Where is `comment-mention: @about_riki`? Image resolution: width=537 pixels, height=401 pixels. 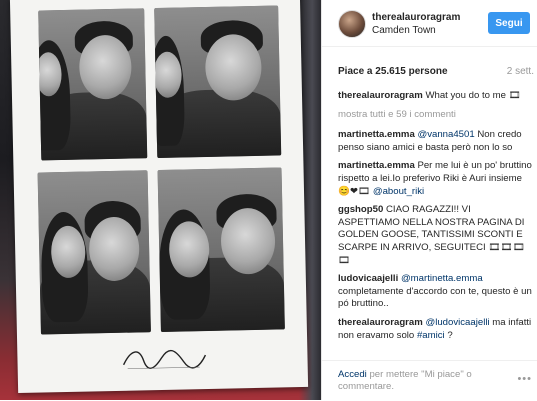
comment-mention: @about_riki is located at coordinates (398, 191).